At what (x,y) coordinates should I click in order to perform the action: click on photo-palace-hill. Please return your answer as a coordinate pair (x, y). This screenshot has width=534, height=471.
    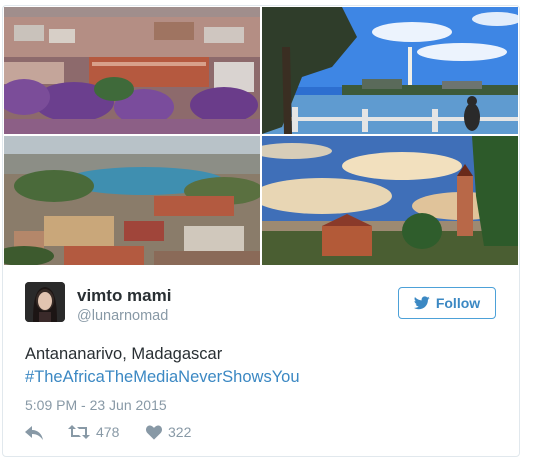
    Looking at the image, I should click on (390, 200).